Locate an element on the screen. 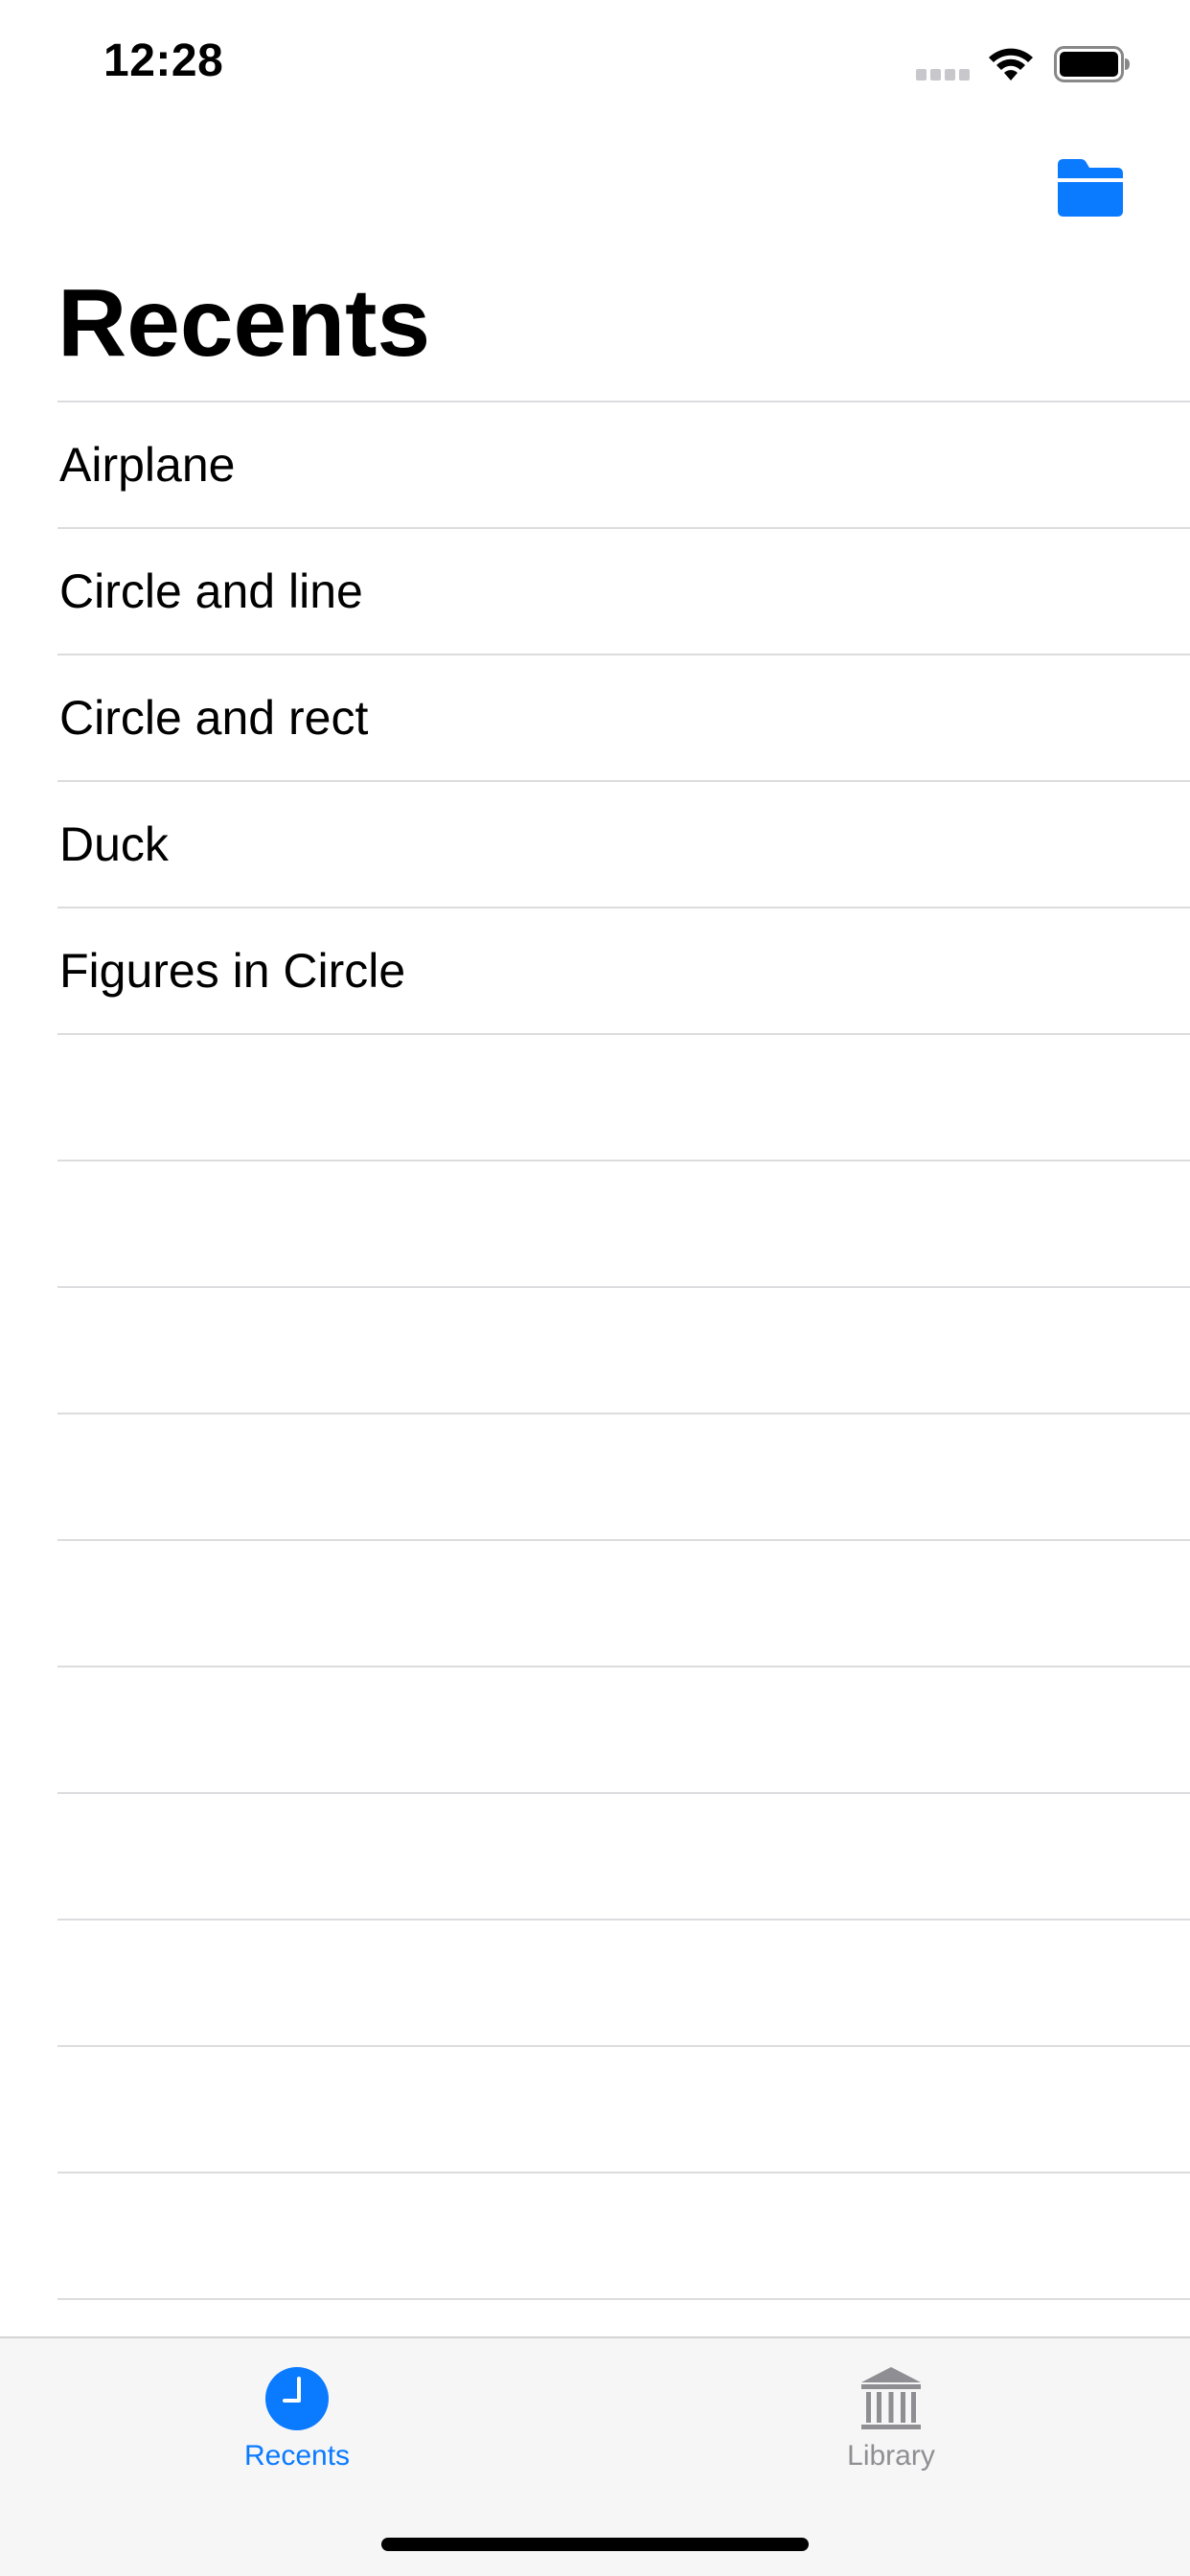 This screenshot has height=2576, width=1190. battery-icon is located at coordinates (1092, 64).